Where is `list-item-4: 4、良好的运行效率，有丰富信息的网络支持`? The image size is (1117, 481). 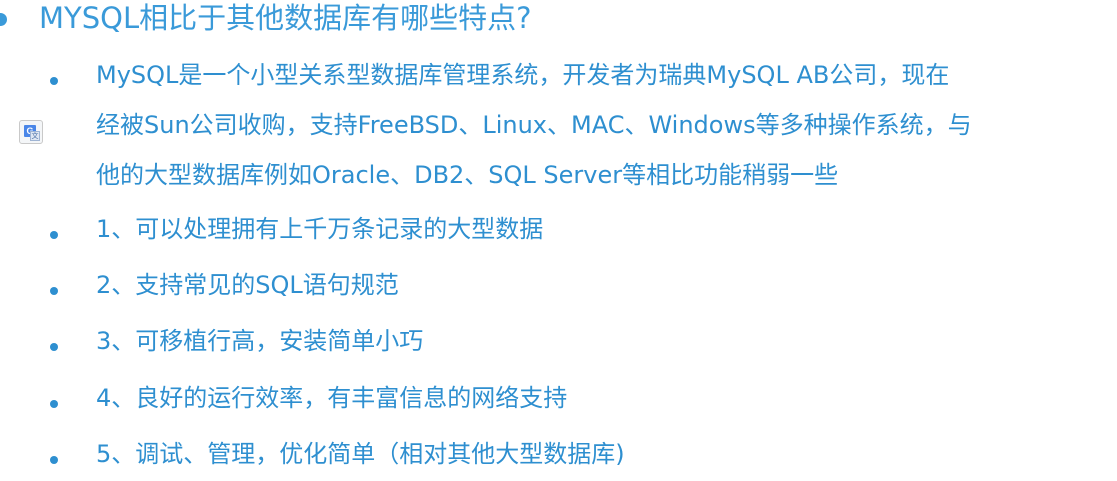 list-item-4: 4、良好的运行效率，有丰富信息的网络支持 is located at coordinates (558, 401).